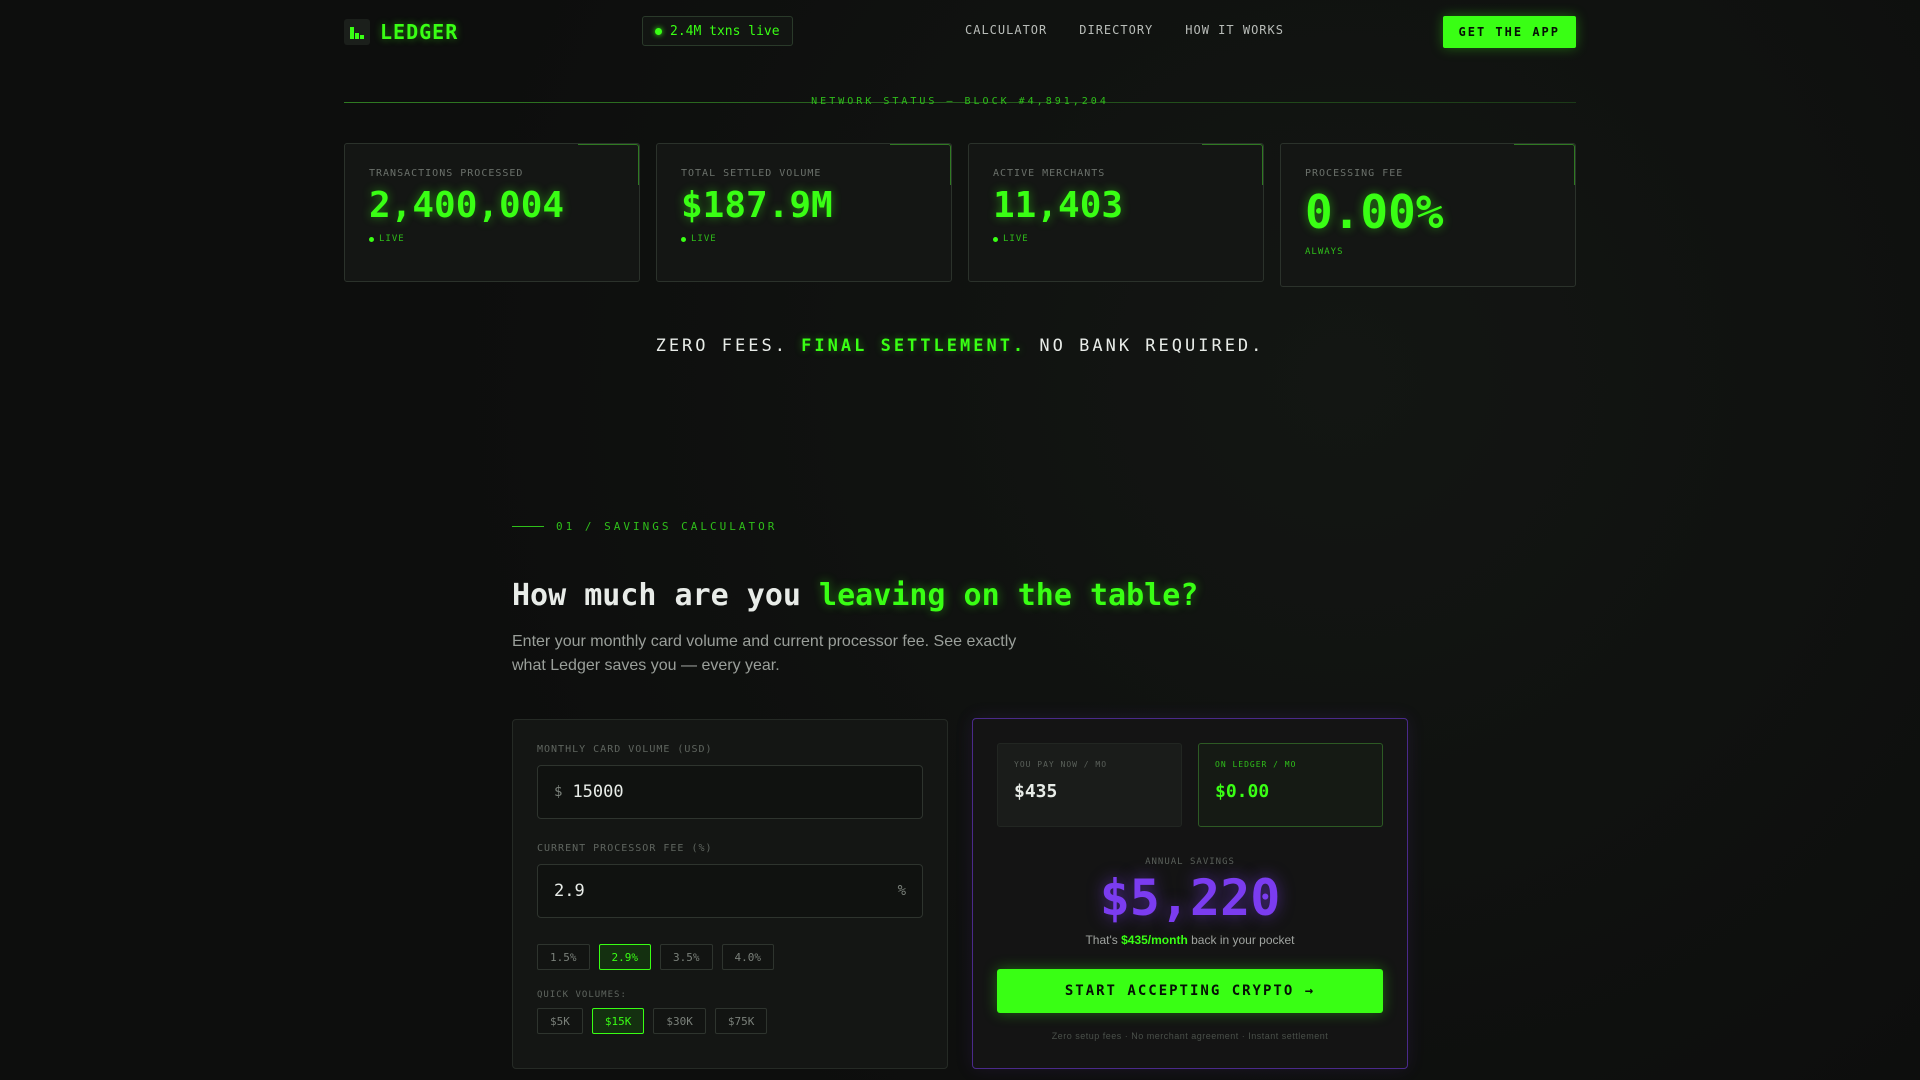  I want to click on stat-card-volume: TOTAL SETTLED VOLUME $187.9M LIVE, so click(804, 212).